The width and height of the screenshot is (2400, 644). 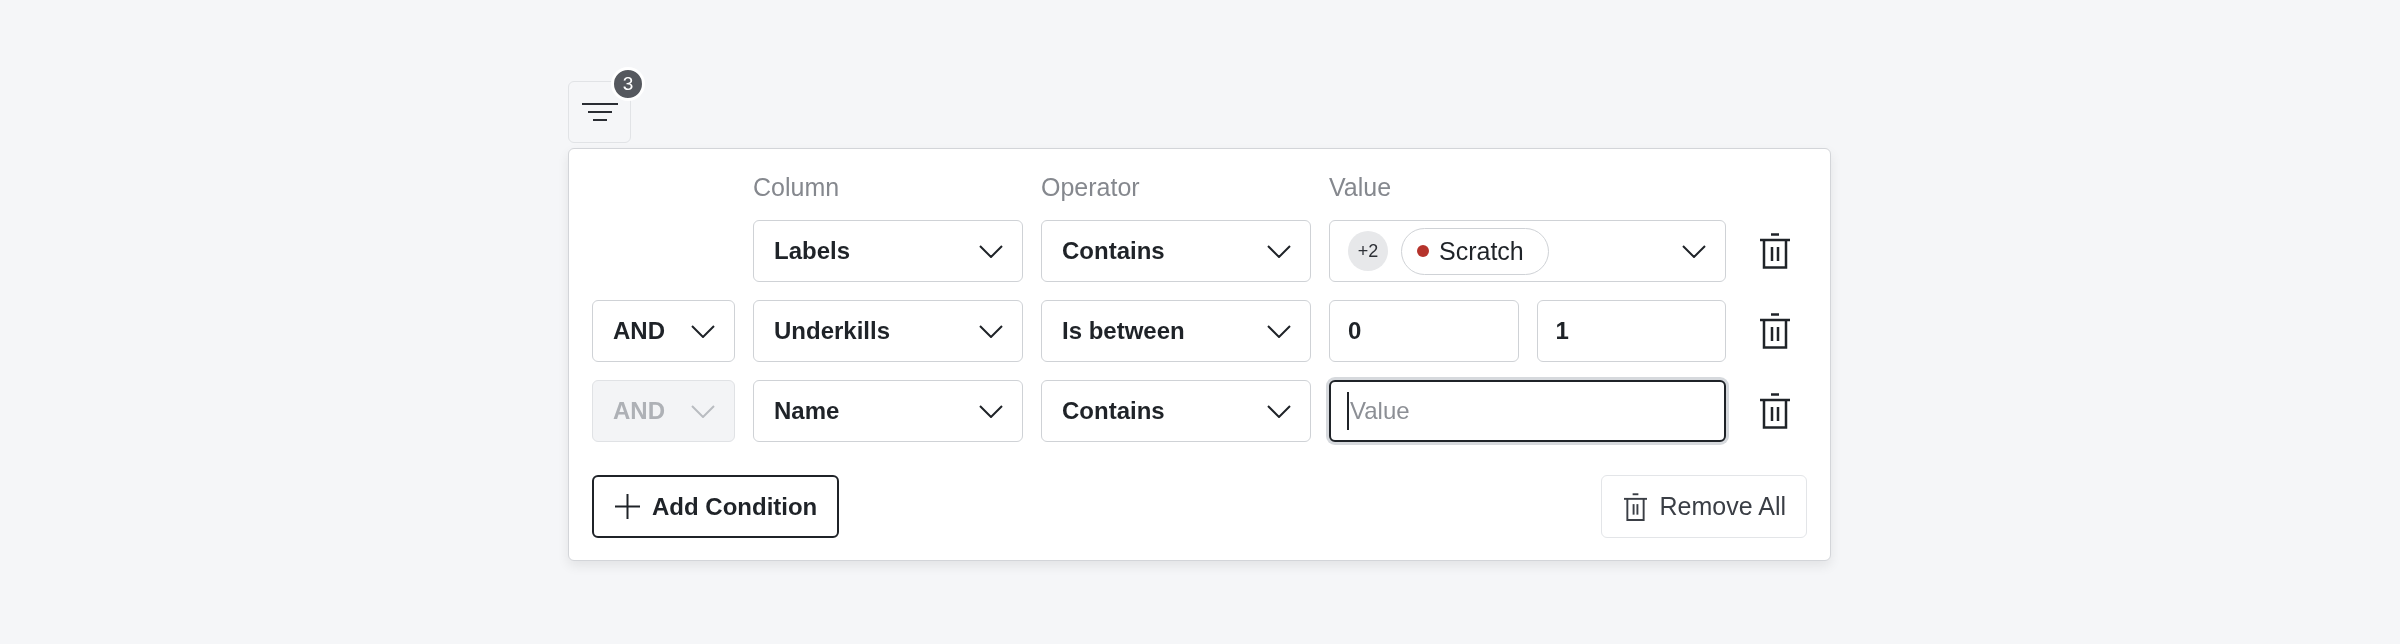 What do you see at coordinates (1631, 331) in the screenshot?
I see `value-input: 1` at bounding box center [1631, 331].